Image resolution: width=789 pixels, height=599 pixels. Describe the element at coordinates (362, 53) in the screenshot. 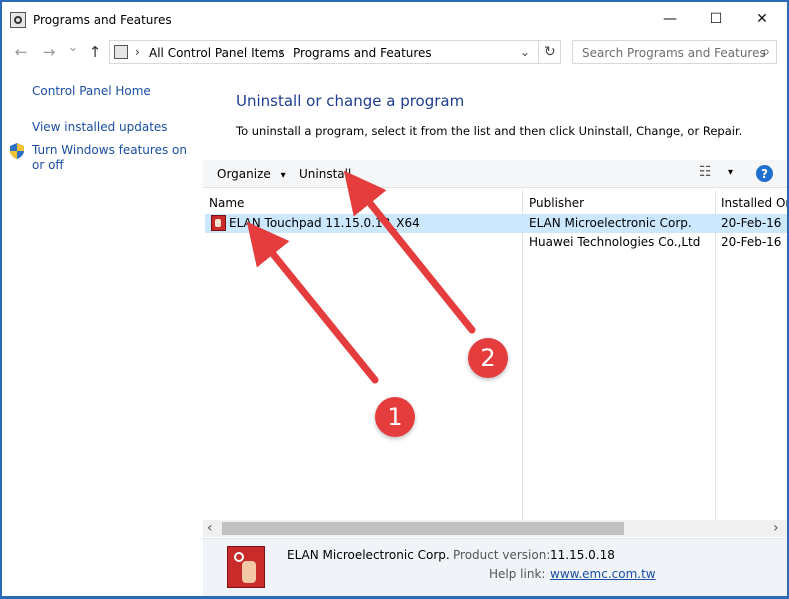

I see `breadcrumb-programs-and-features: Programs and Features` at that location.